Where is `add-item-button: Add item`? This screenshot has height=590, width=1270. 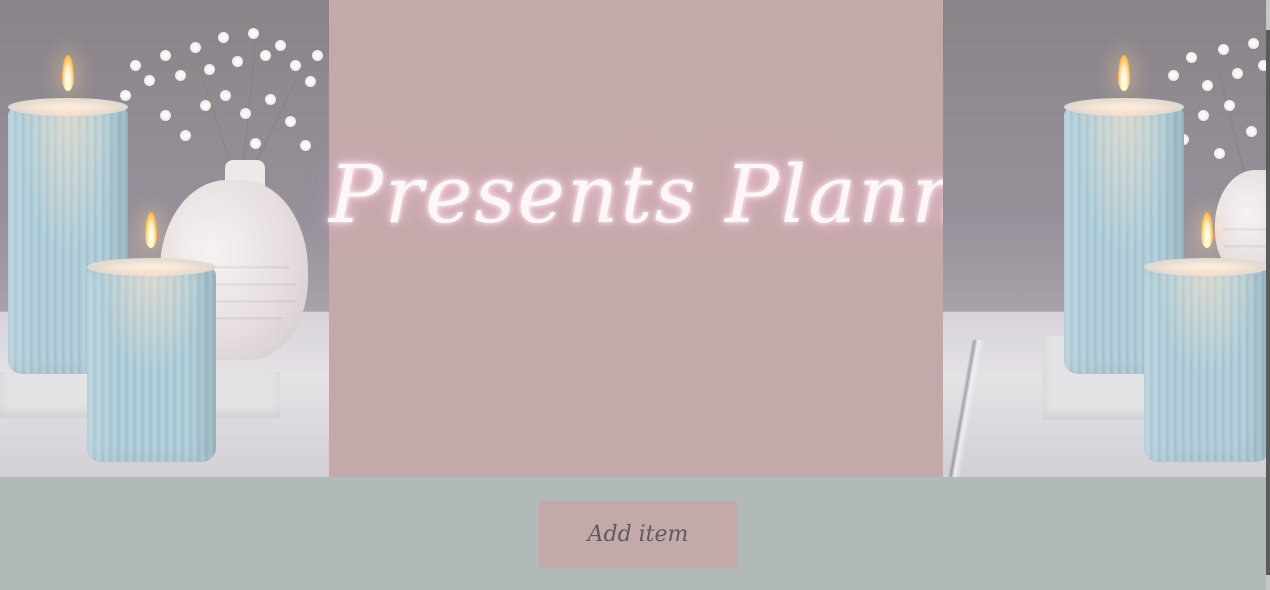
add-item-button: Add item is located at coordinates (638, 534).